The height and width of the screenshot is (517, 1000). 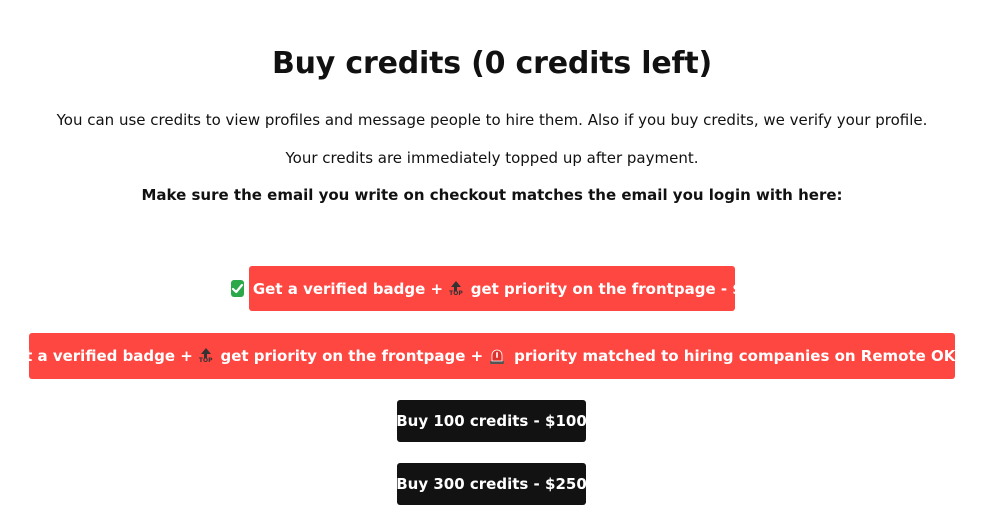 What do you see at coordinates (497, 356) in the screenshot?
I see `siren-icon` at bounding box center [497, 356].